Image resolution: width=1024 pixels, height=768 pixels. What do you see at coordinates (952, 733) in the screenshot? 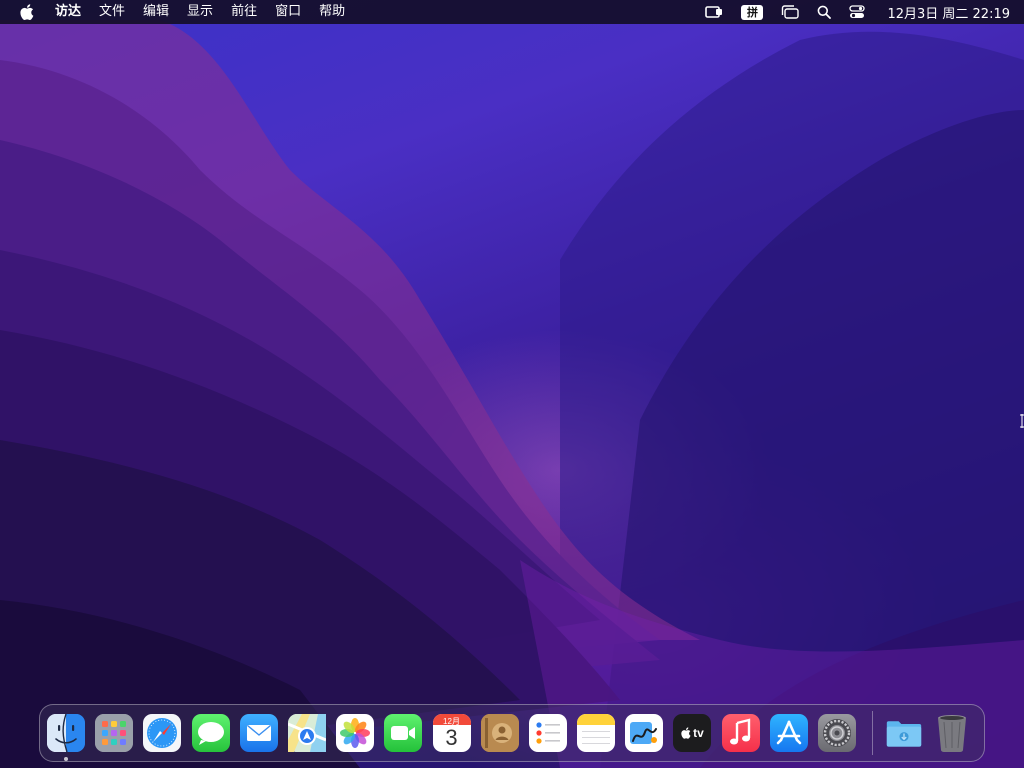
I see `trash-icon` at bounding box center [952, 733].